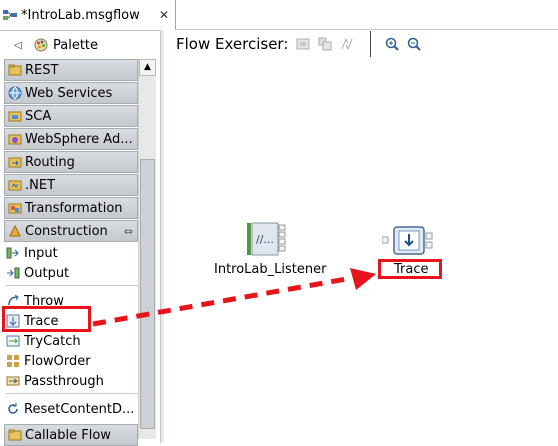  I want to click on palette-entry-floworder: FlowOrder, so click(72, 361).